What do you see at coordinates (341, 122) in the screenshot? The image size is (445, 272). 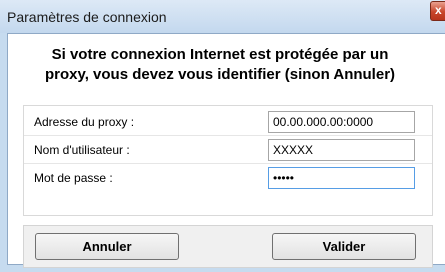 I see `proxy-address-input` at bounding box center [341, 122].